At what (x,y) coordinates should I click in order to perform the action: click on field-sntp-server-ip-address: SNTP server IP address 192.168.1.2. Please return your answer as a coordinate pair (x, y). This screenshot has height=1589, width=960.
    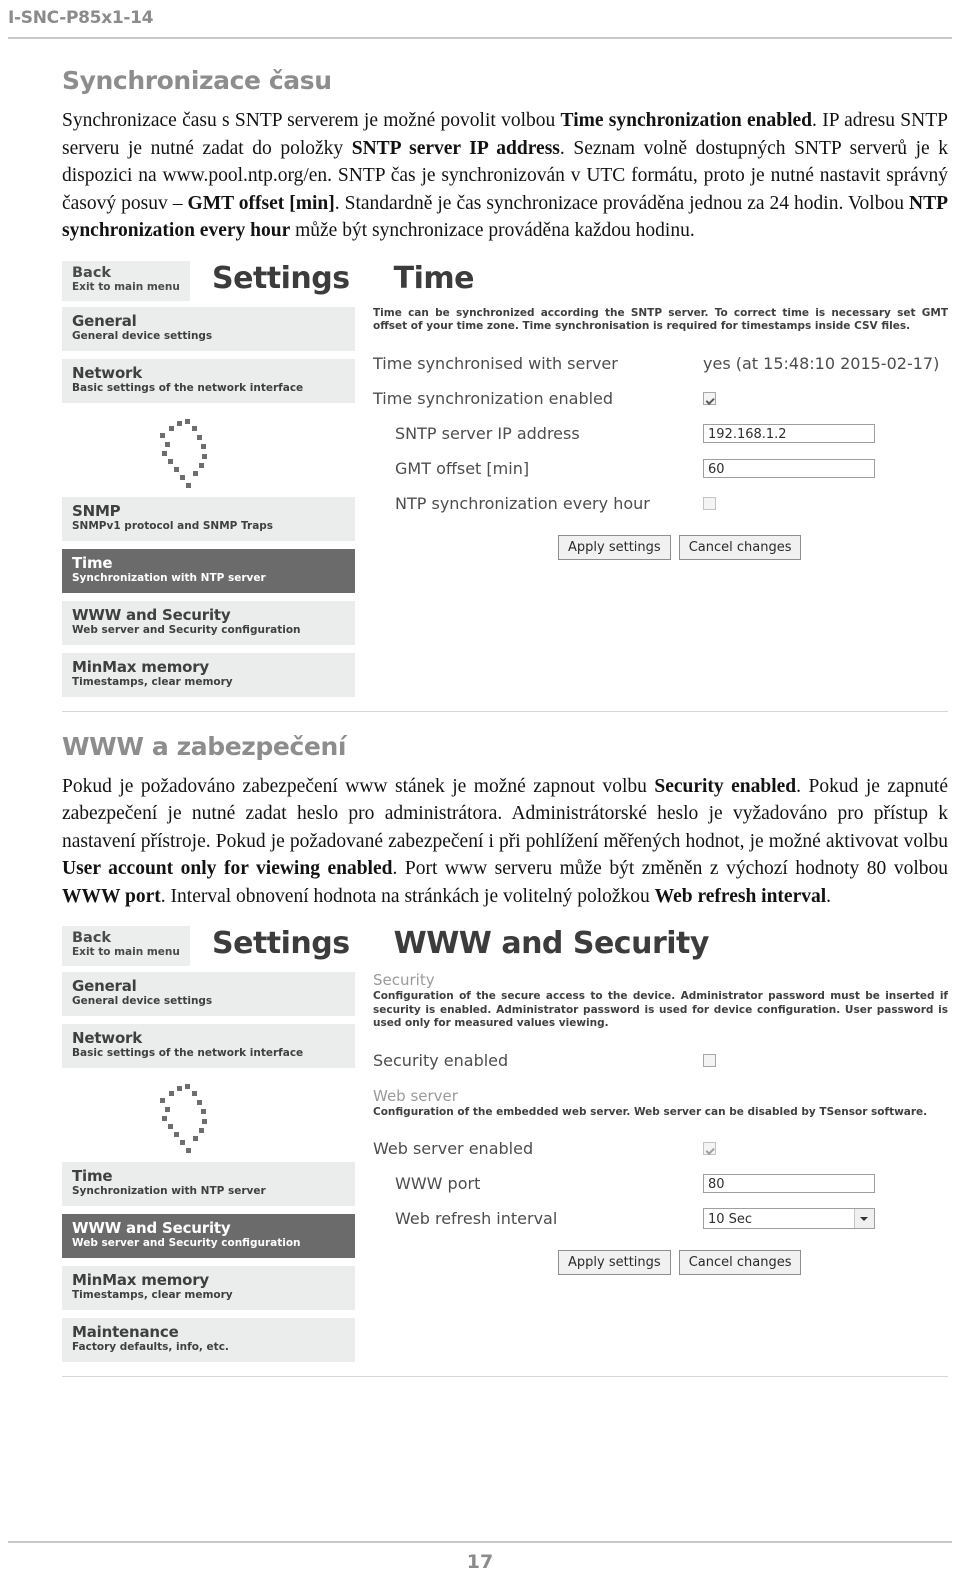
    Looking at the image, I should click on (660, 433).